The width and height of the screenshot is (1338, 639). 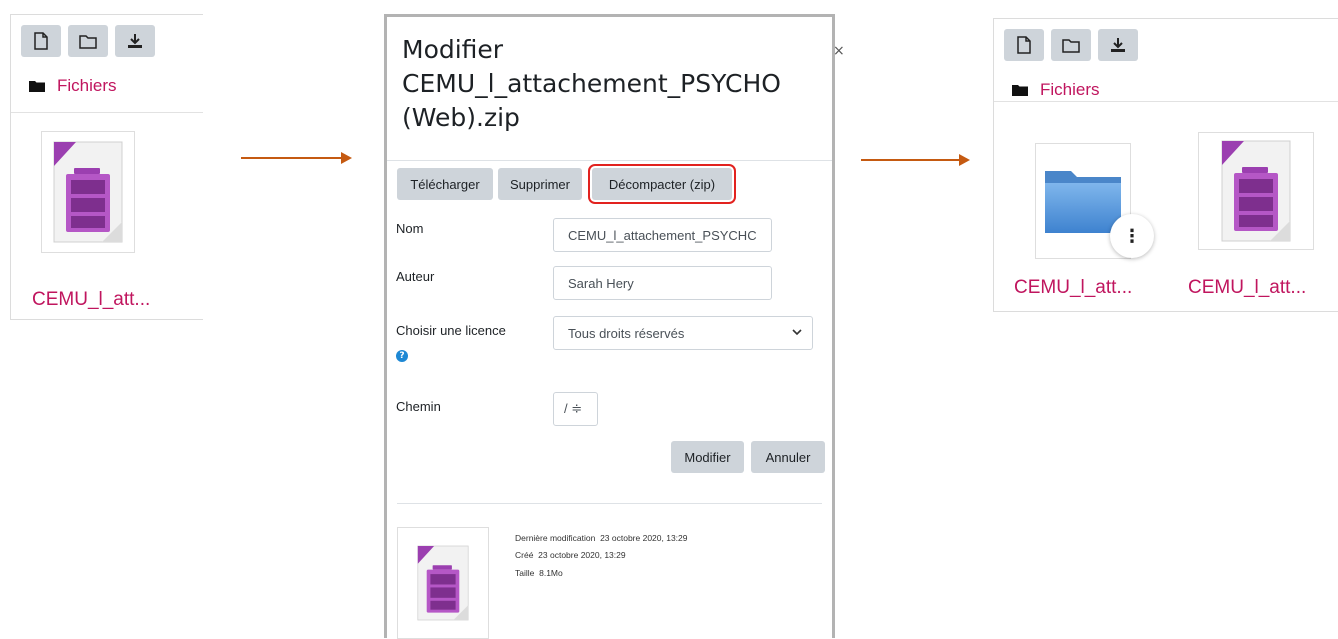 I want to click on path-label: Chemin, so click(x=418, y=406).